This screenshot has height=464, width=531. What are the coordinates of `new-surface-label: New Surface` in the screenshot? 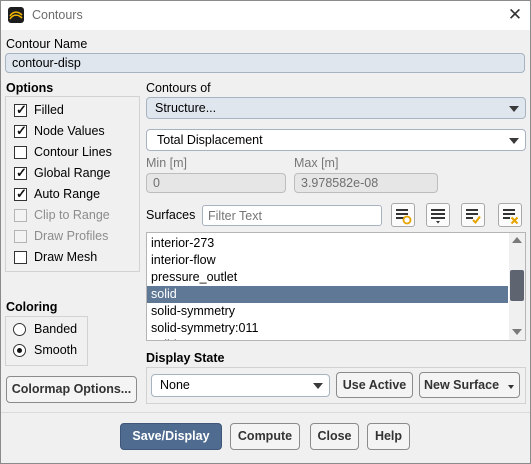 It's located at (462, 385).